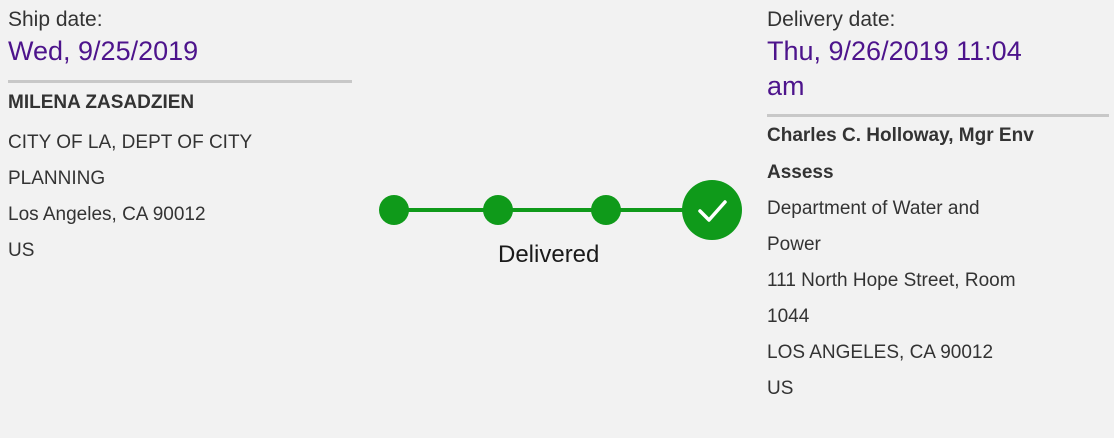  What do you see at coordinates (891, 280) in the screenshot?
I see `recipient-address-line: 111 North Hope Street, Room` at bounding box center [891, 280].